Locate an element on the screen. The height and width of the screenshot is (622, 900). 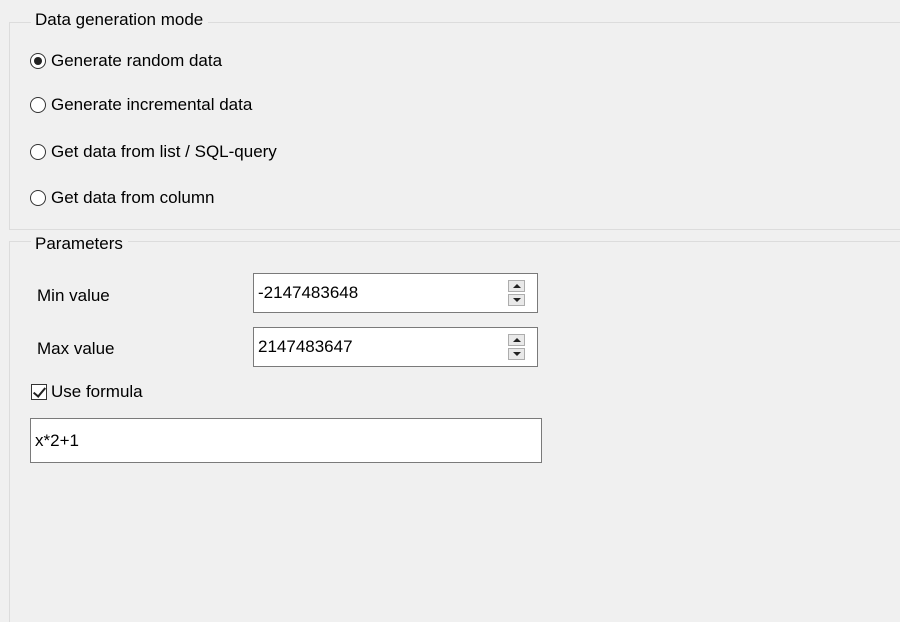
radio-label: Generate incremental data is located at coordinates (152, 104).